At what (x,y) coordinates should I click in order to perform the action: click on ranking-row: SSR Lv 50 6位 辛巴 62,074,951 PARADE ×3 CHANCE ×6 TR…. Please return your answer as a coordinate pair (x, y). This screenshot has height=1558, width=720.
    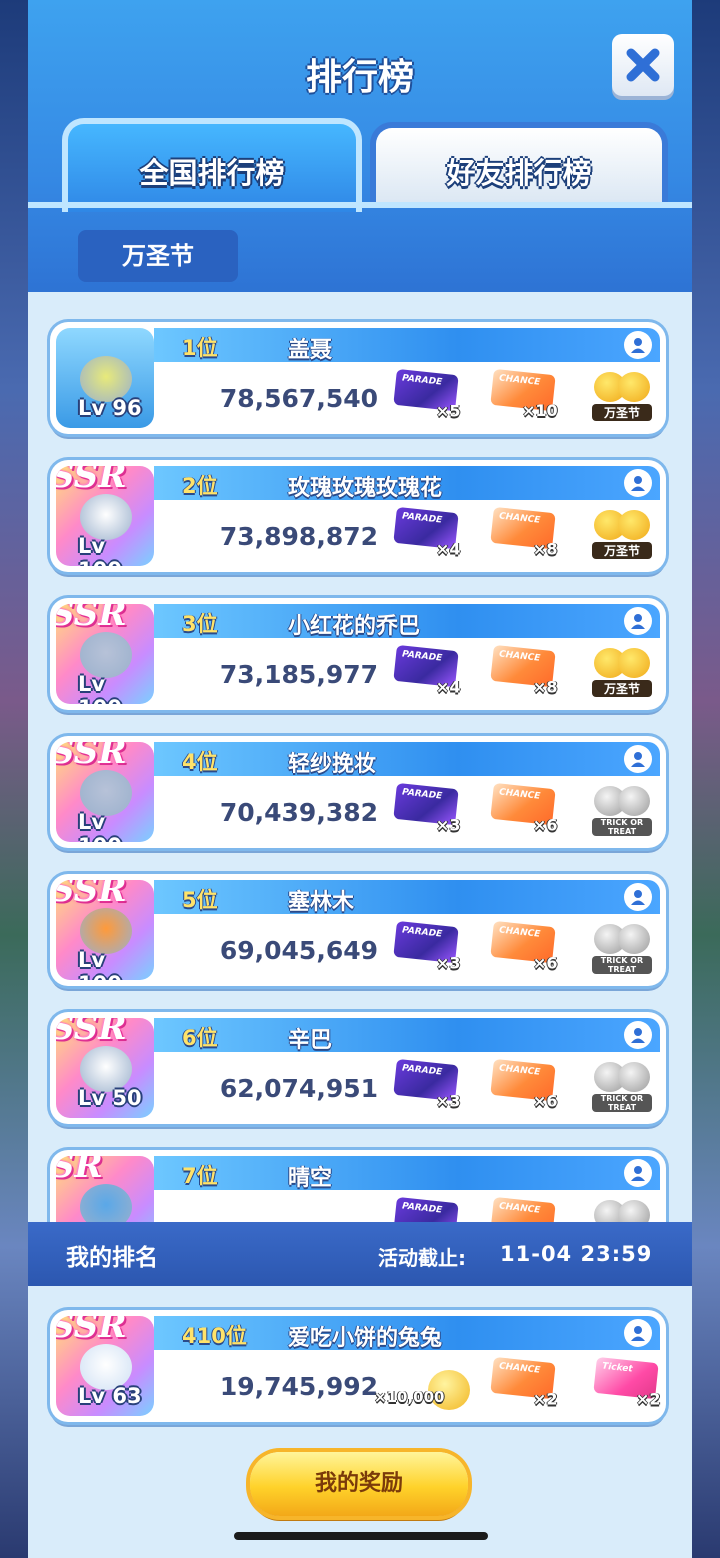
    Looking at the image, I should click on (358, 1068).